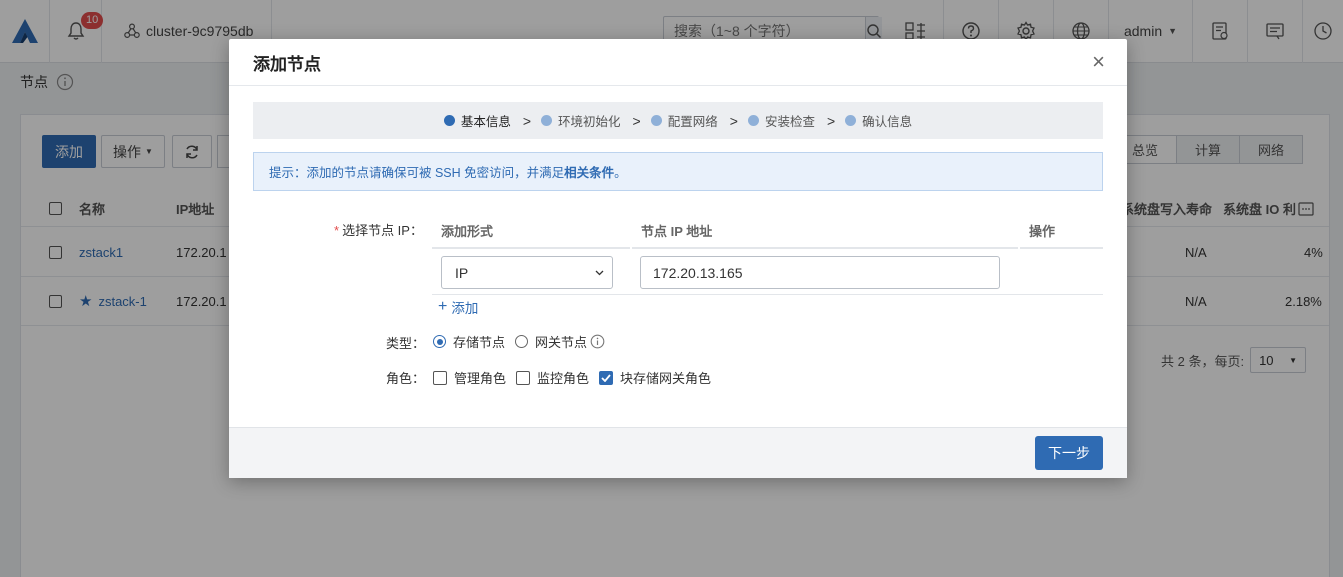 The image size is (1343, 577). I want to click on type-option-storage: 存储节点, so click(469, 341).